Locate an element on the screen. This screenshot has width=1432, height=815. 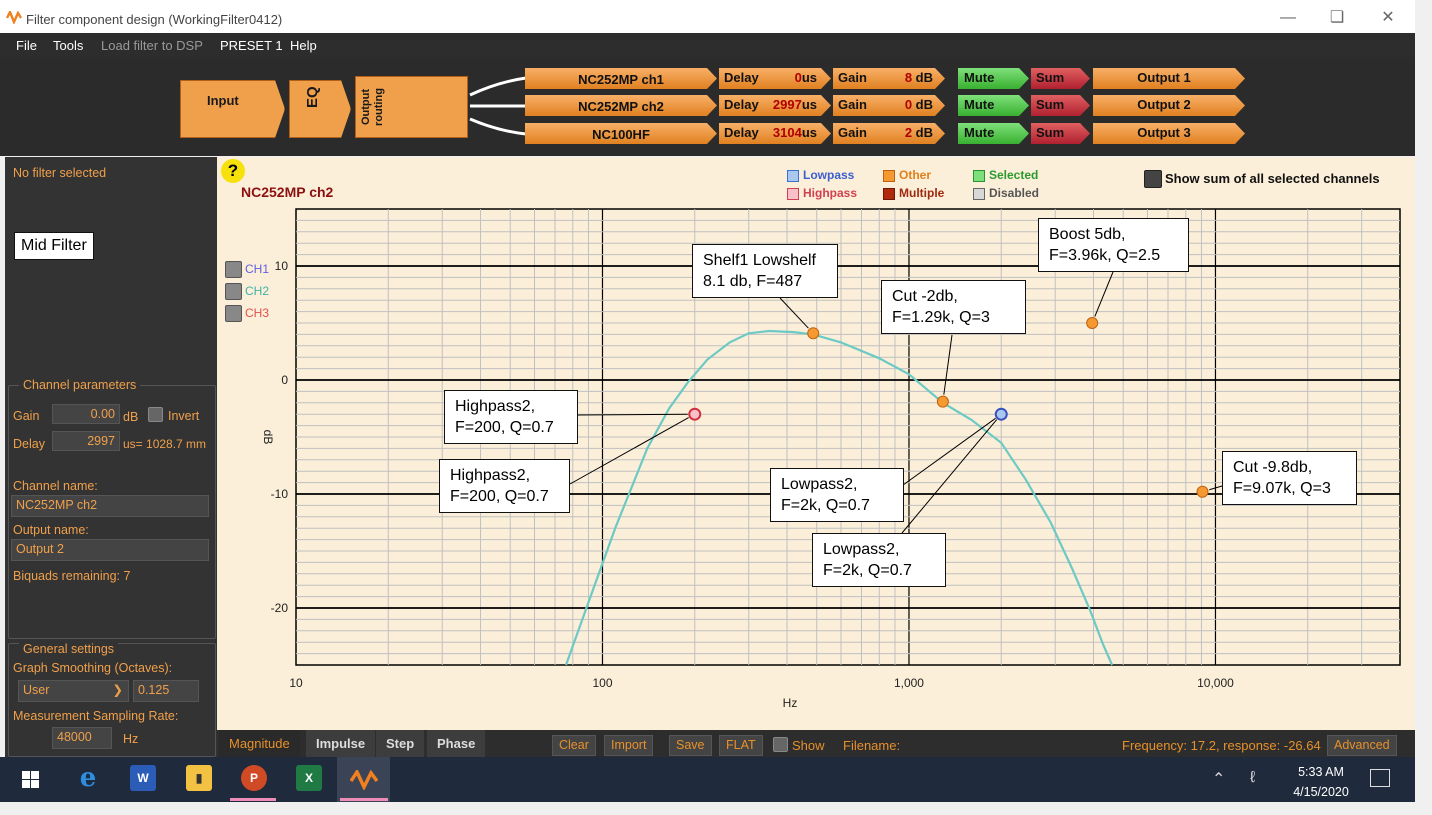
tab-step: Step is located at coordinates (400, 743).